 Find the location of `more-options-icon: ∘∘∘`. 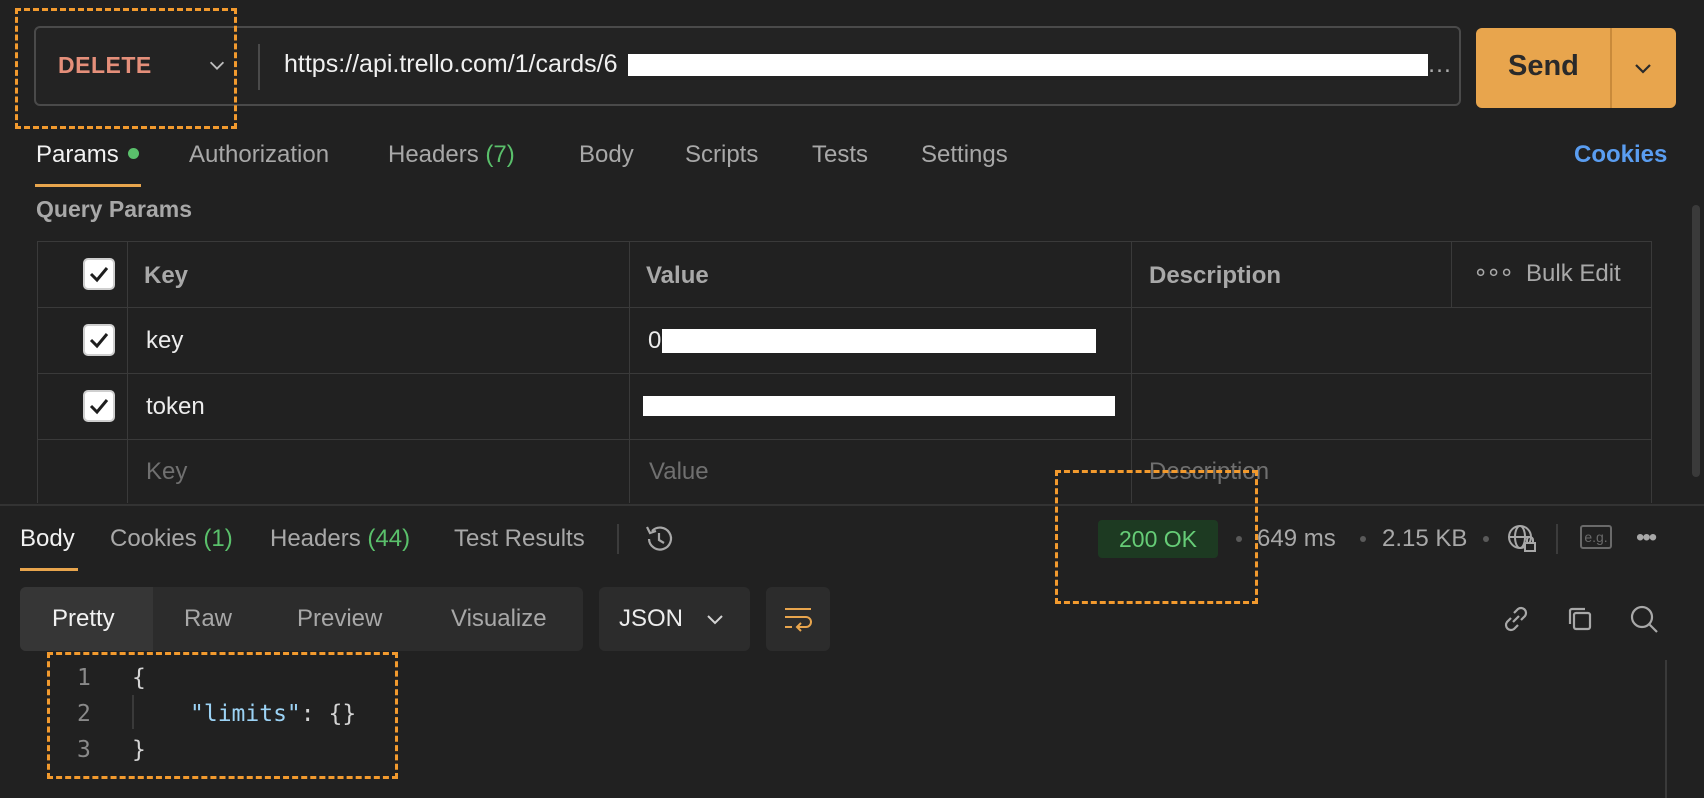

more-options-icon: ∘∘∘ is located at coordinates (1493, 272).